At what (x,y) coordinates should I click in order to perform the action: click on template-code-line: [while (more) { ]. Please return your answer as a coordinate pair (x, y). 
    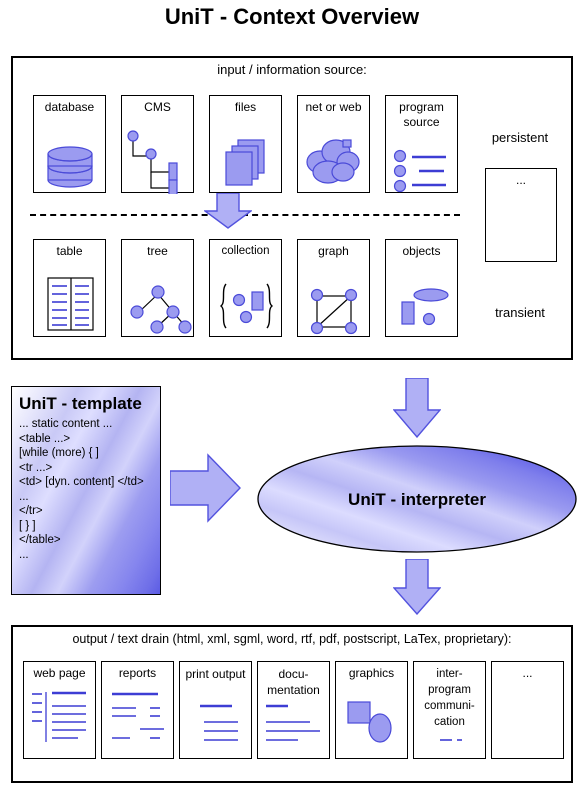
    Looking at the image, I should click on (59, 453).